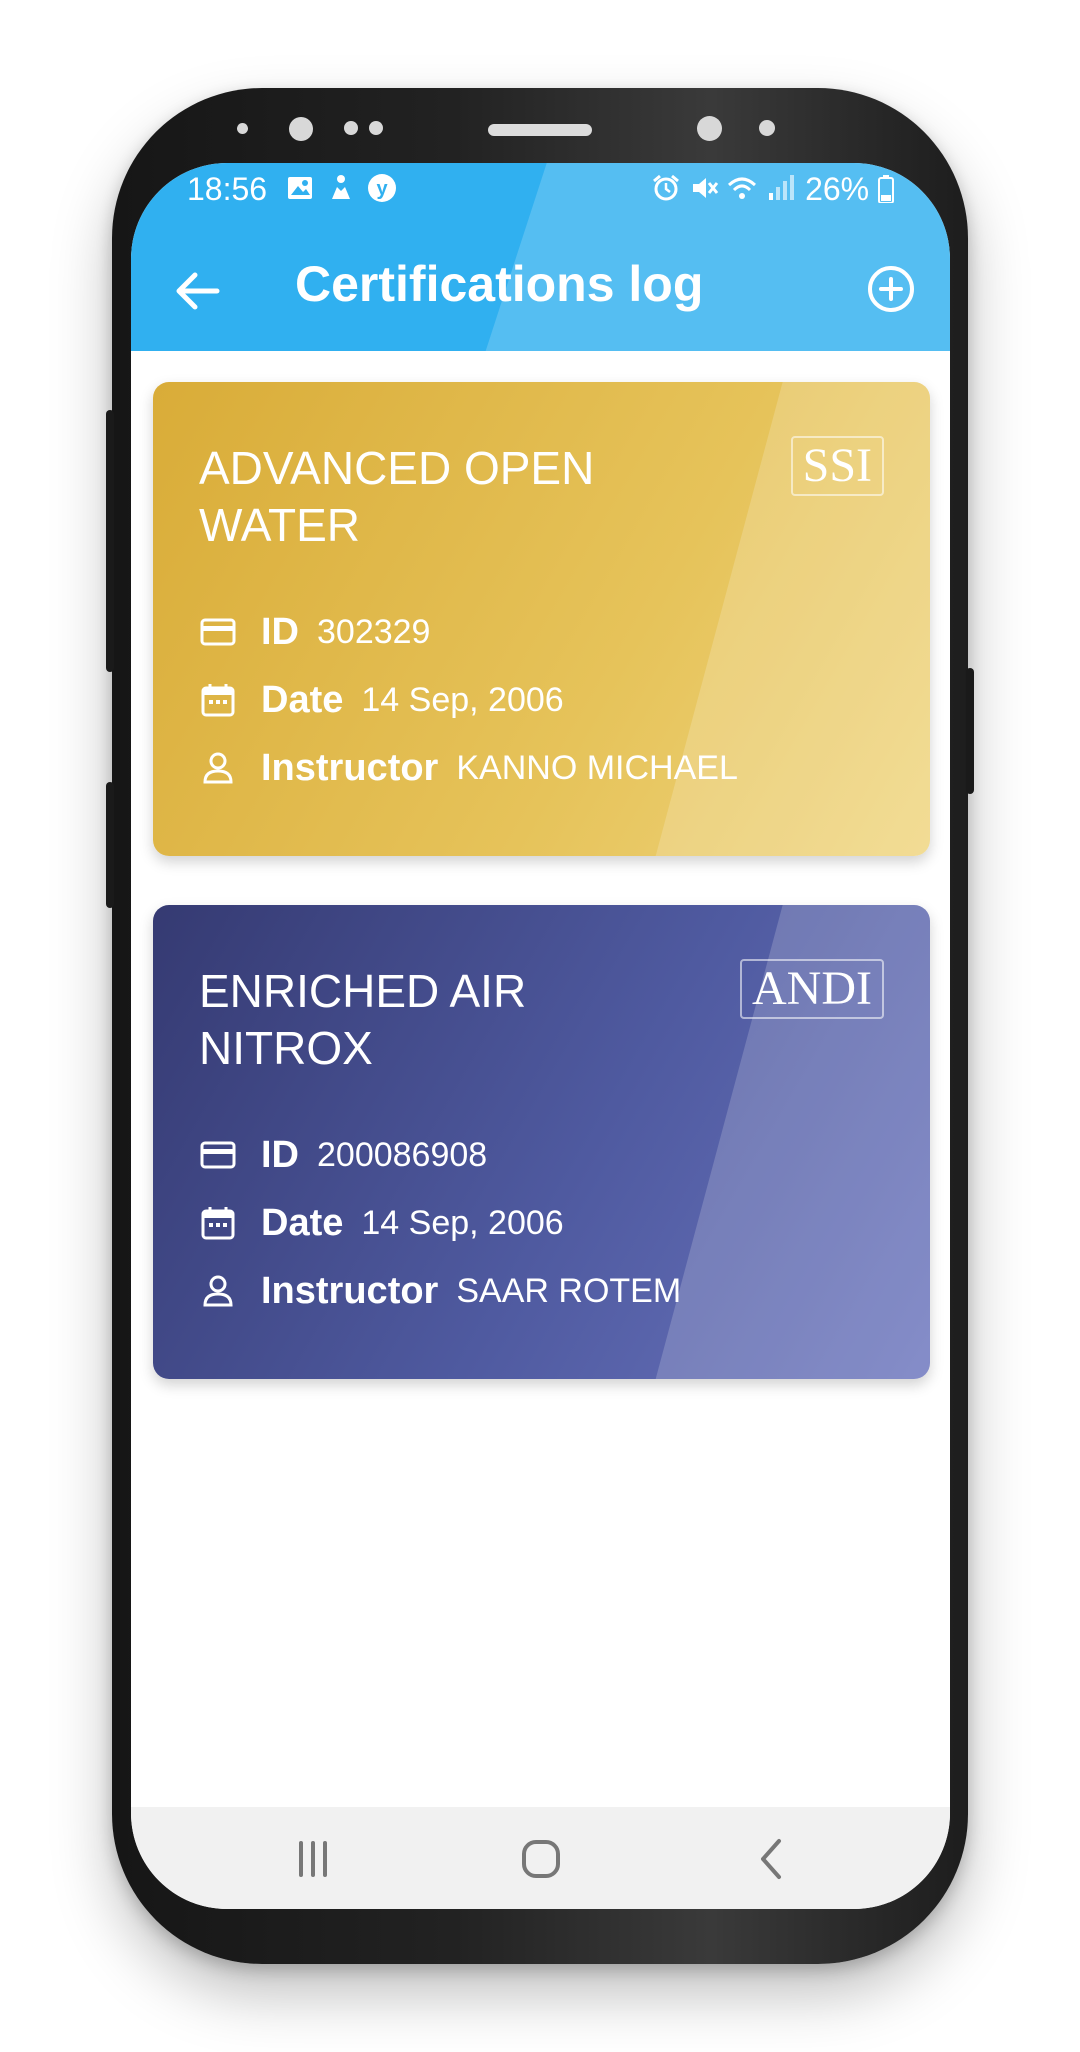 This screenshot has width=1080, height=2052. I want to click on agency-logo: SSI, so click(837, 466).